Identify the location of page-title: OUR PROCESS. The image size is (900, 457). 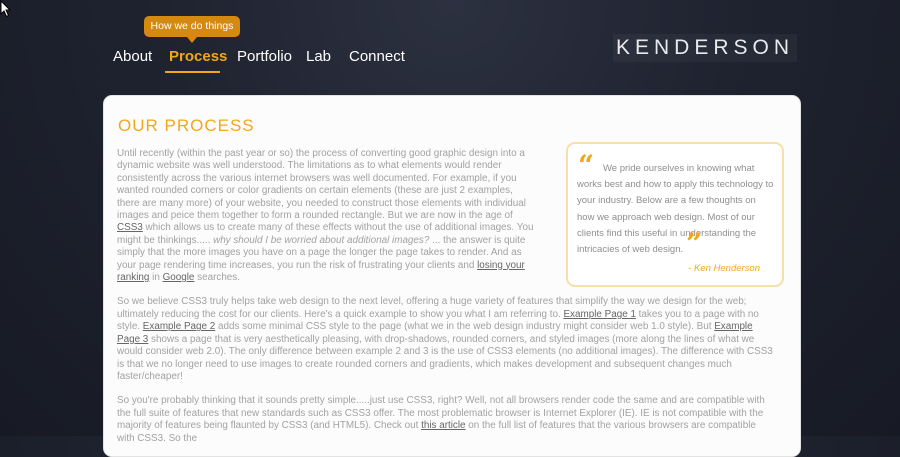
(186, 125).